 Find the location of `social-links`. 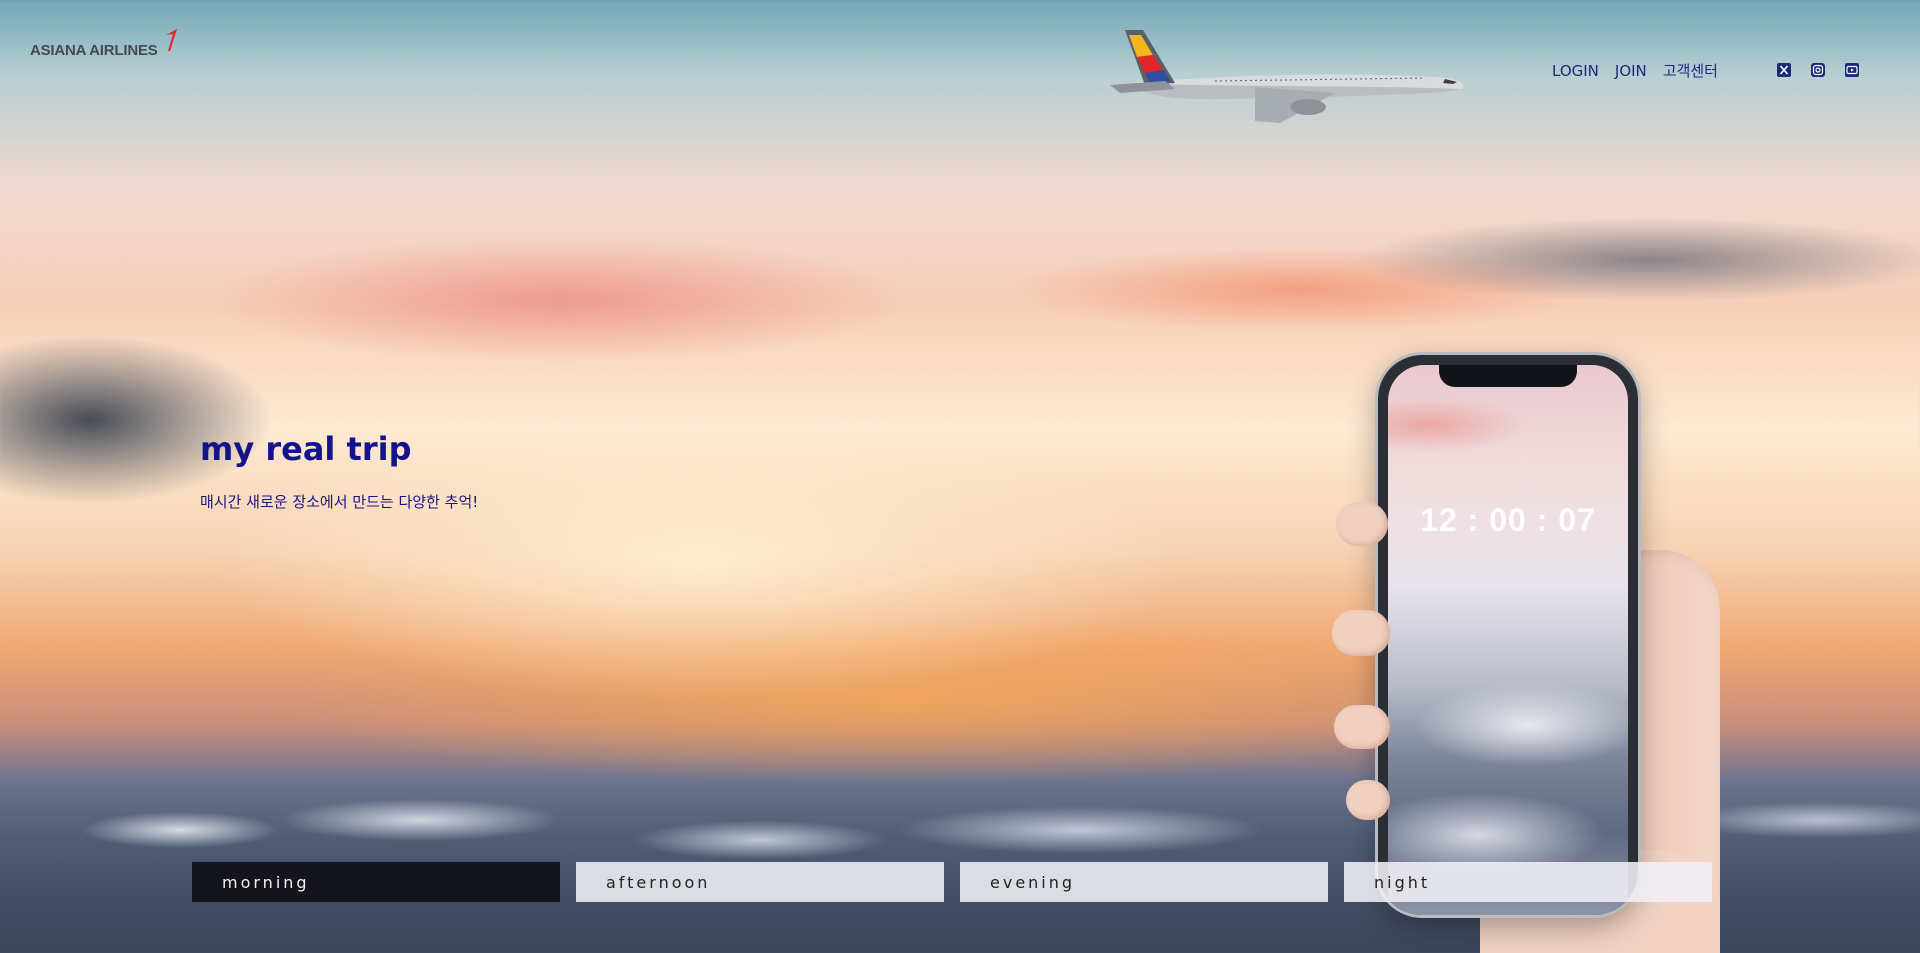

social-links is located at coordinates (1818, 70).